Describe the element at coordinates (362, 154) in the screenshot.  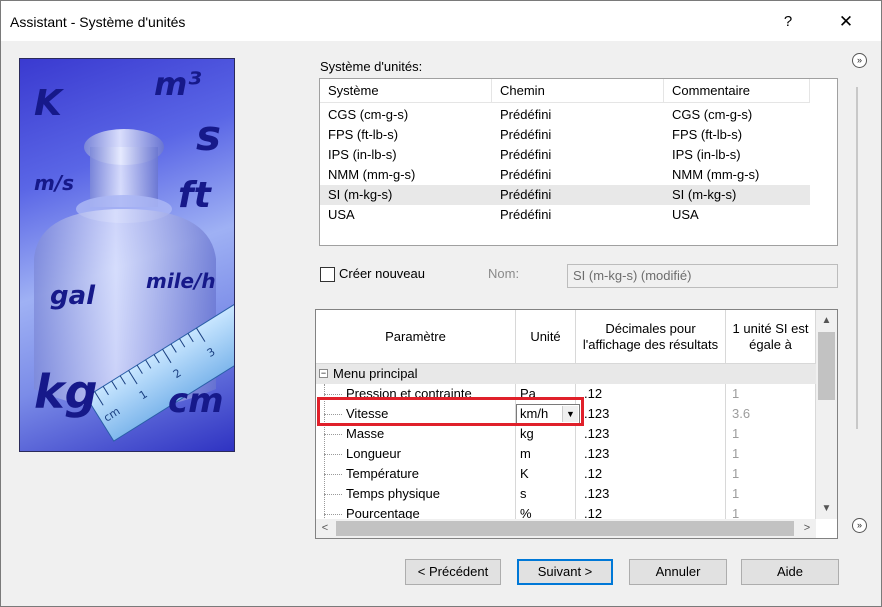
I see `system-name: IPS (in-lb-s)` at that location.